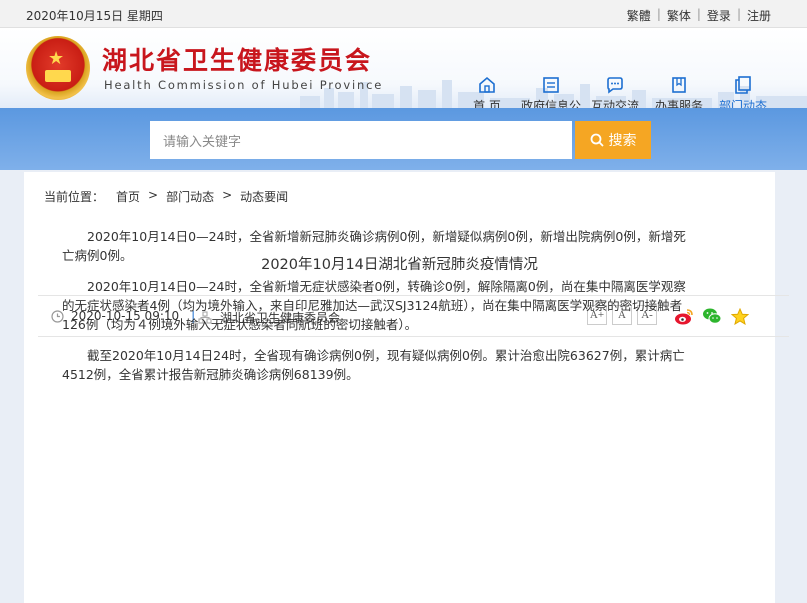 This screenshot has height=603, width=807. What do you see at coordinates (361, 140) in the screenshot?
I see `search-input: 请输入关键字` at bounding box center [361, 140].